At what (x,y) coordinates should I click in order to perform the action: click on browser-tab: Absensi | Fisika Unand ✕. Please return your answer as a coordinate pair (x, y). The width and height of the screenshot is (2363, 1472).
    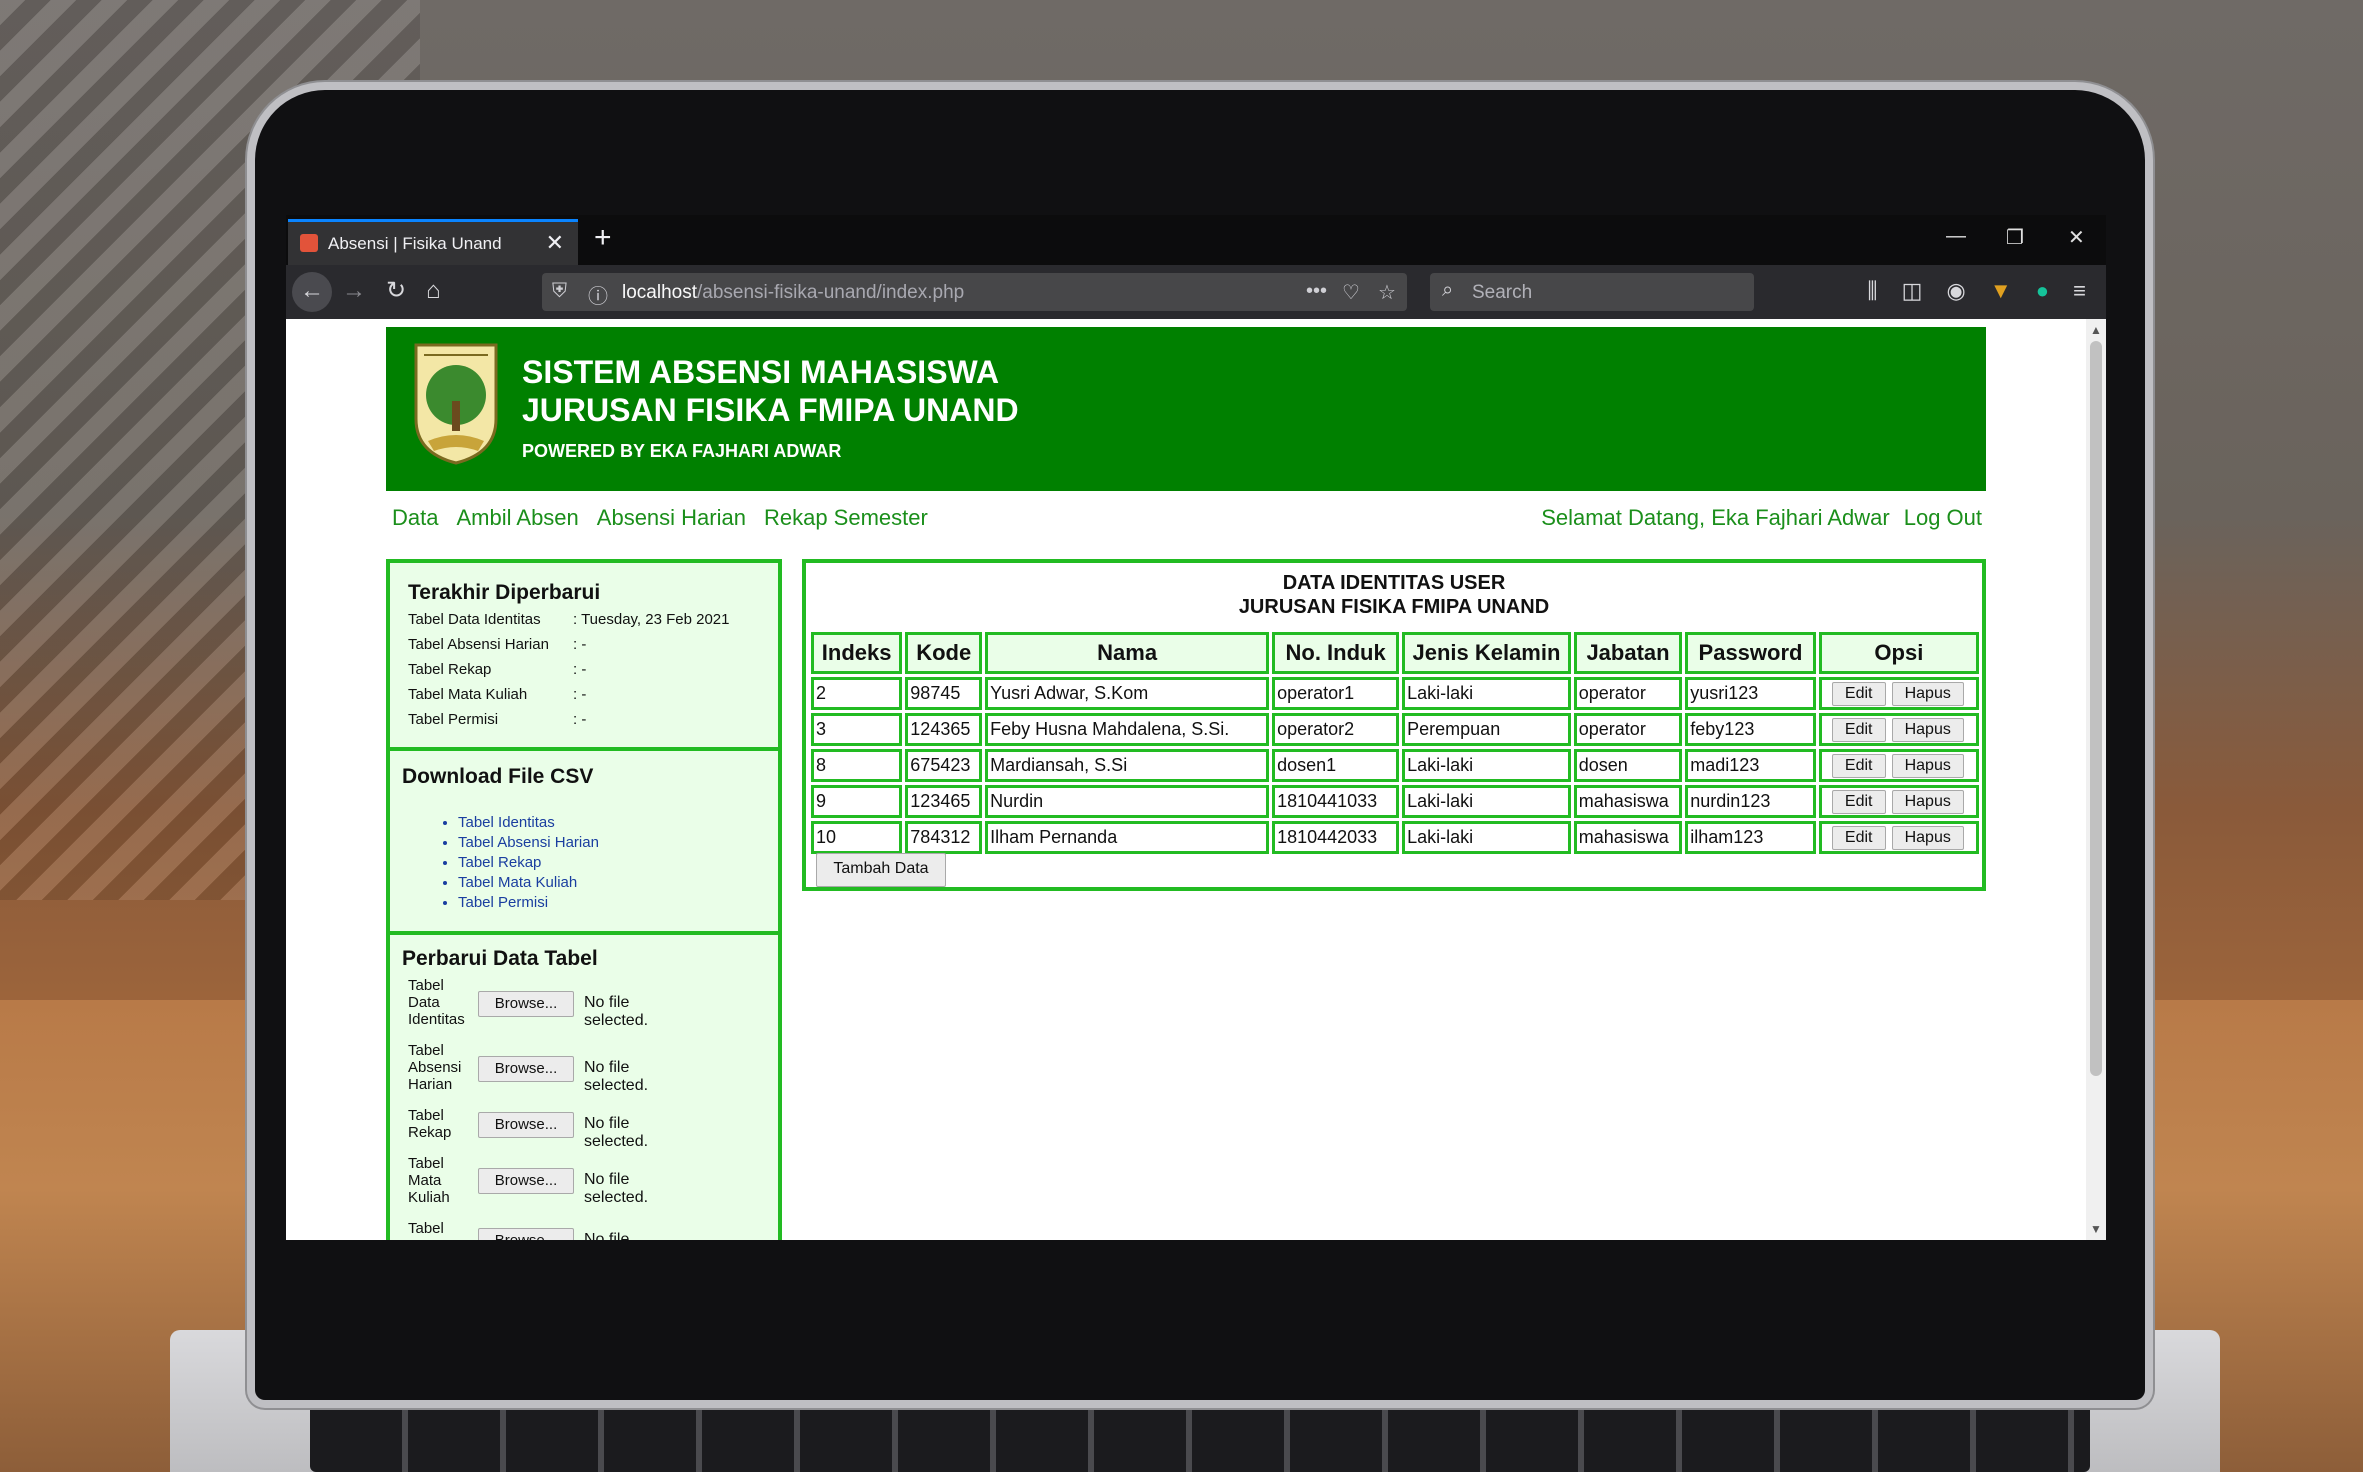
    Looking at the image, I should click on (433, 242).